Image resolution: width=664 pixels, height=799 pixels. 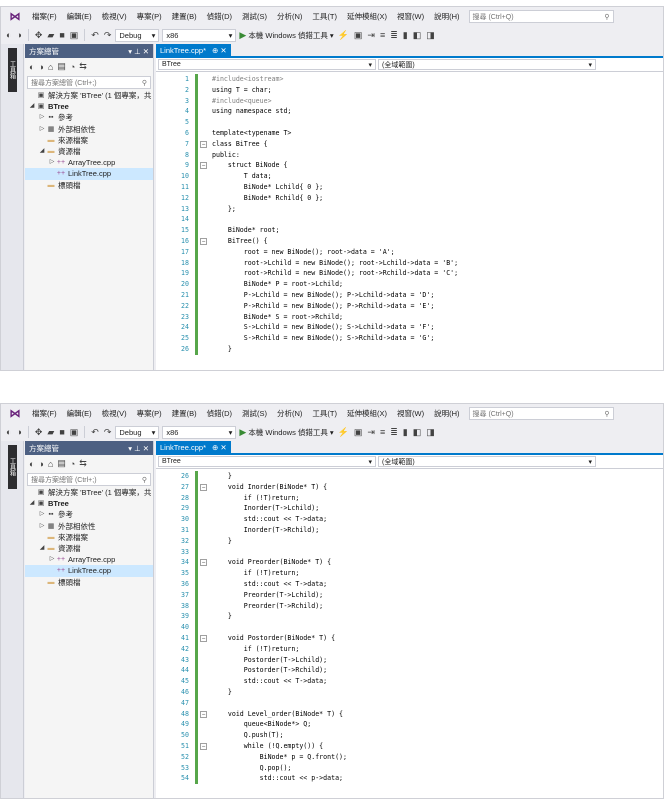 I want to click on menu-build: 建置(B), so click(x=184, y=413).